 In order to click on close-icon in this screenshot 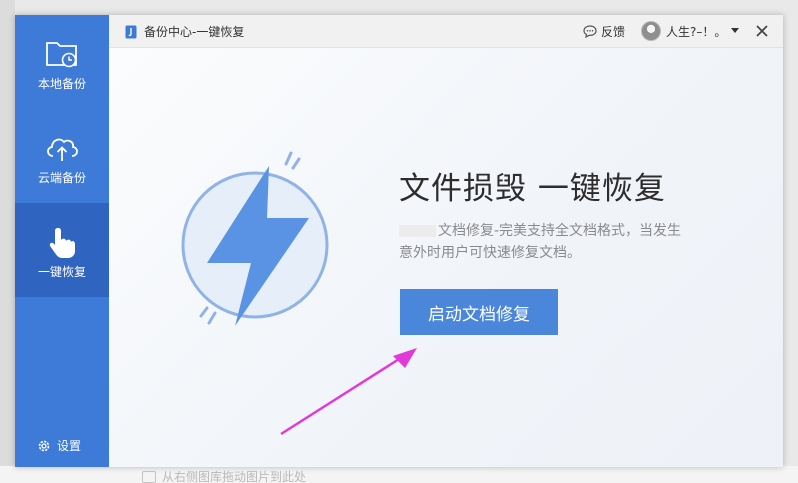, I will do `click(762, 31)`.